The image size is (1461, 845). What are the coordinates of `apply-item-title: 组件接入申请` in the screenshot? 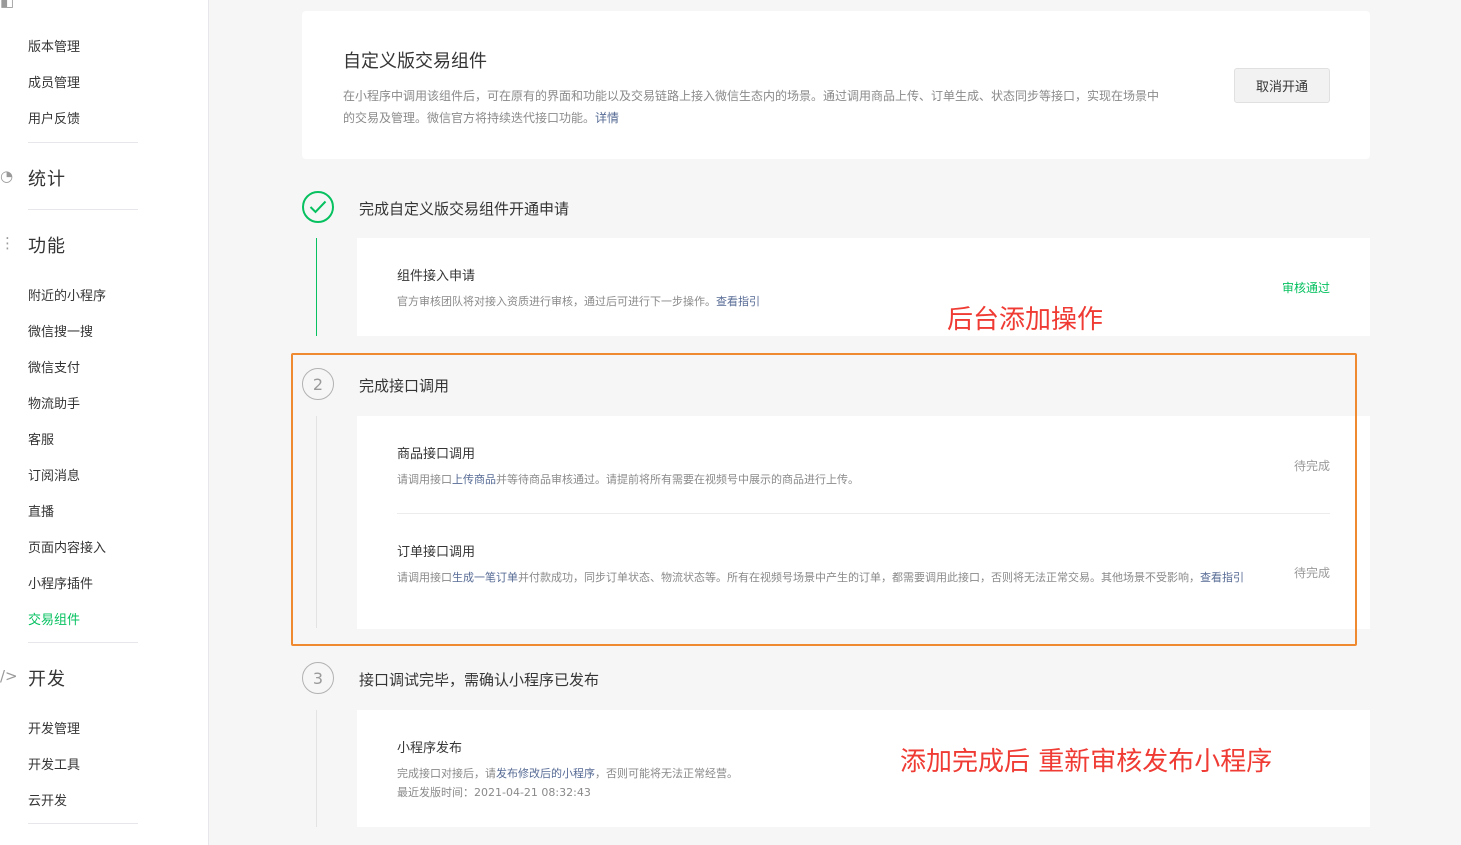 It's located at (436, 276).